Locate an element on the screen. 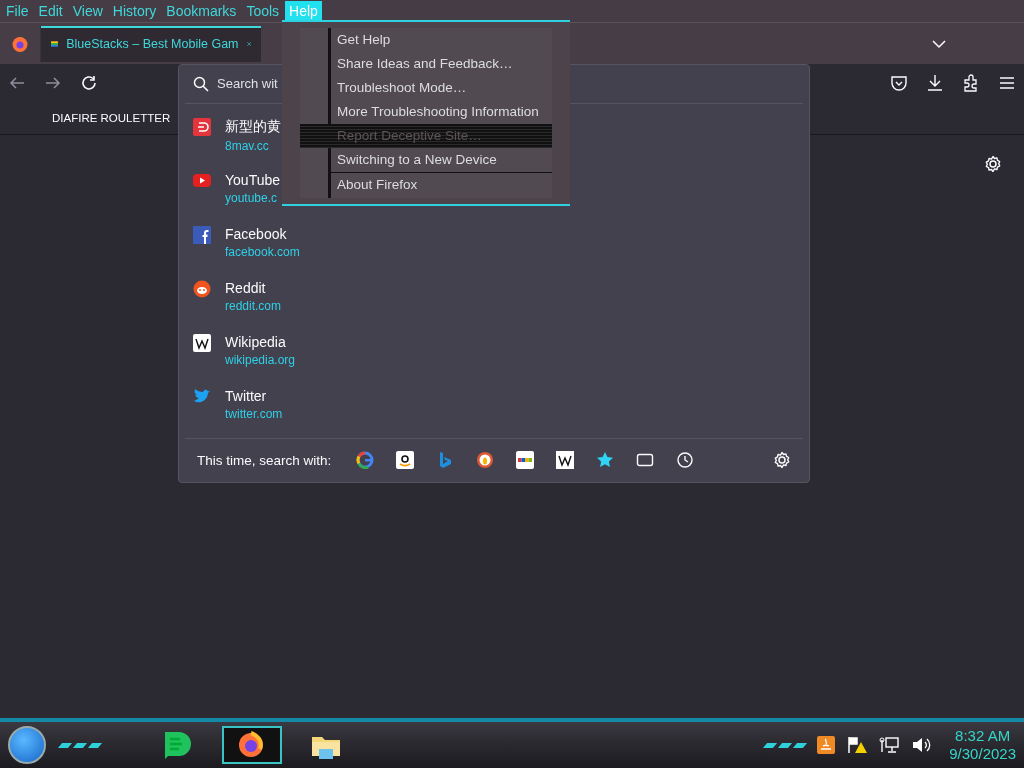  pocket-icon is located at coordinates (899, 83).